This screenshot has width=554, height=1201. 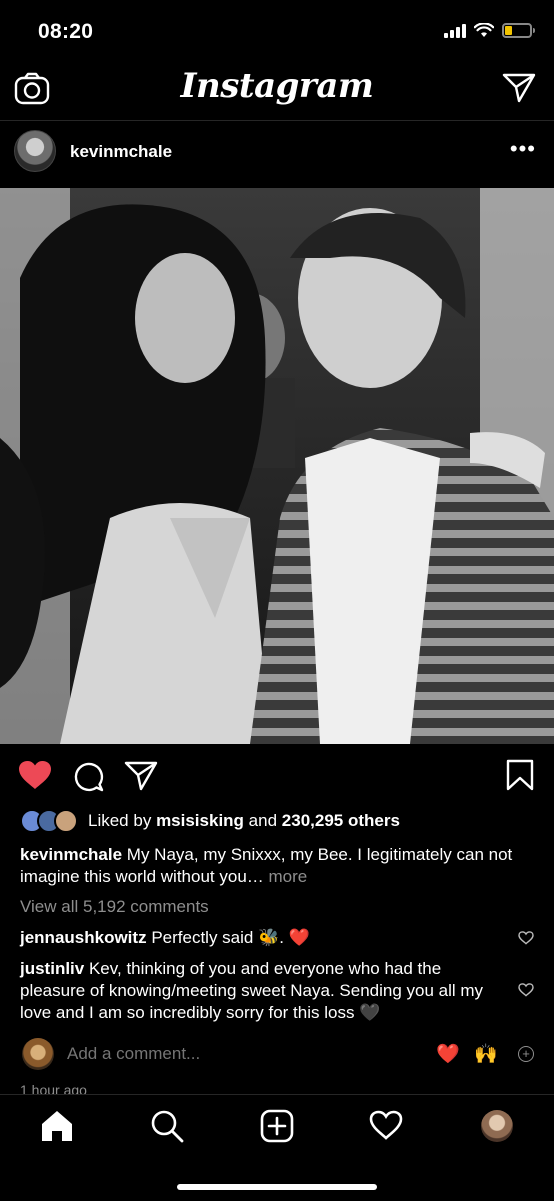 What do you see at coordinates (53, 1088) in the screenshot?
I see `post-timestamp: 1 hour ago` at bounding box center [53, 1088].